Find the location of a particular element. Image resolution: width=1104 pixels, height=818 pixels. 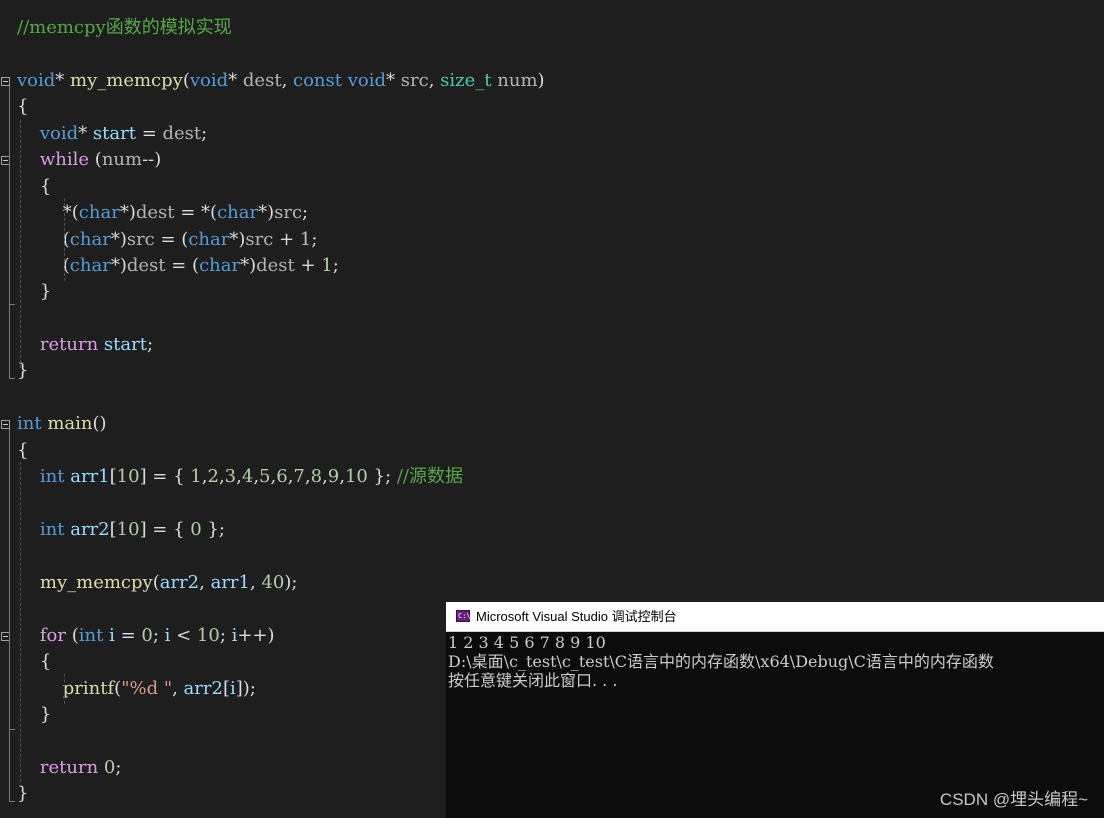

code-token: *( is located at coordinates (48, 212).